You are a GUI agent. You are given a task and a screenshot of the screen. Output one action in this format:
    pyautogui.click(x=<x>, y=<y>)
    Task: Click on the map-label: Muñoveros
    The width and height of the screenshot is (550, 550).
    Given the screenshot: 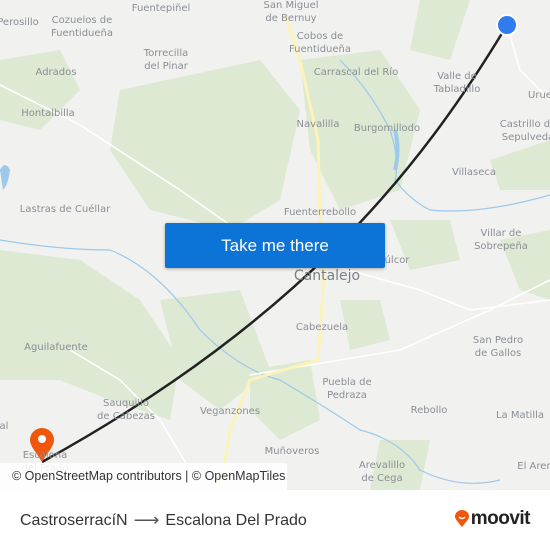 What is the action you would take?
    pyautogui.click(x=292, y=451)
    